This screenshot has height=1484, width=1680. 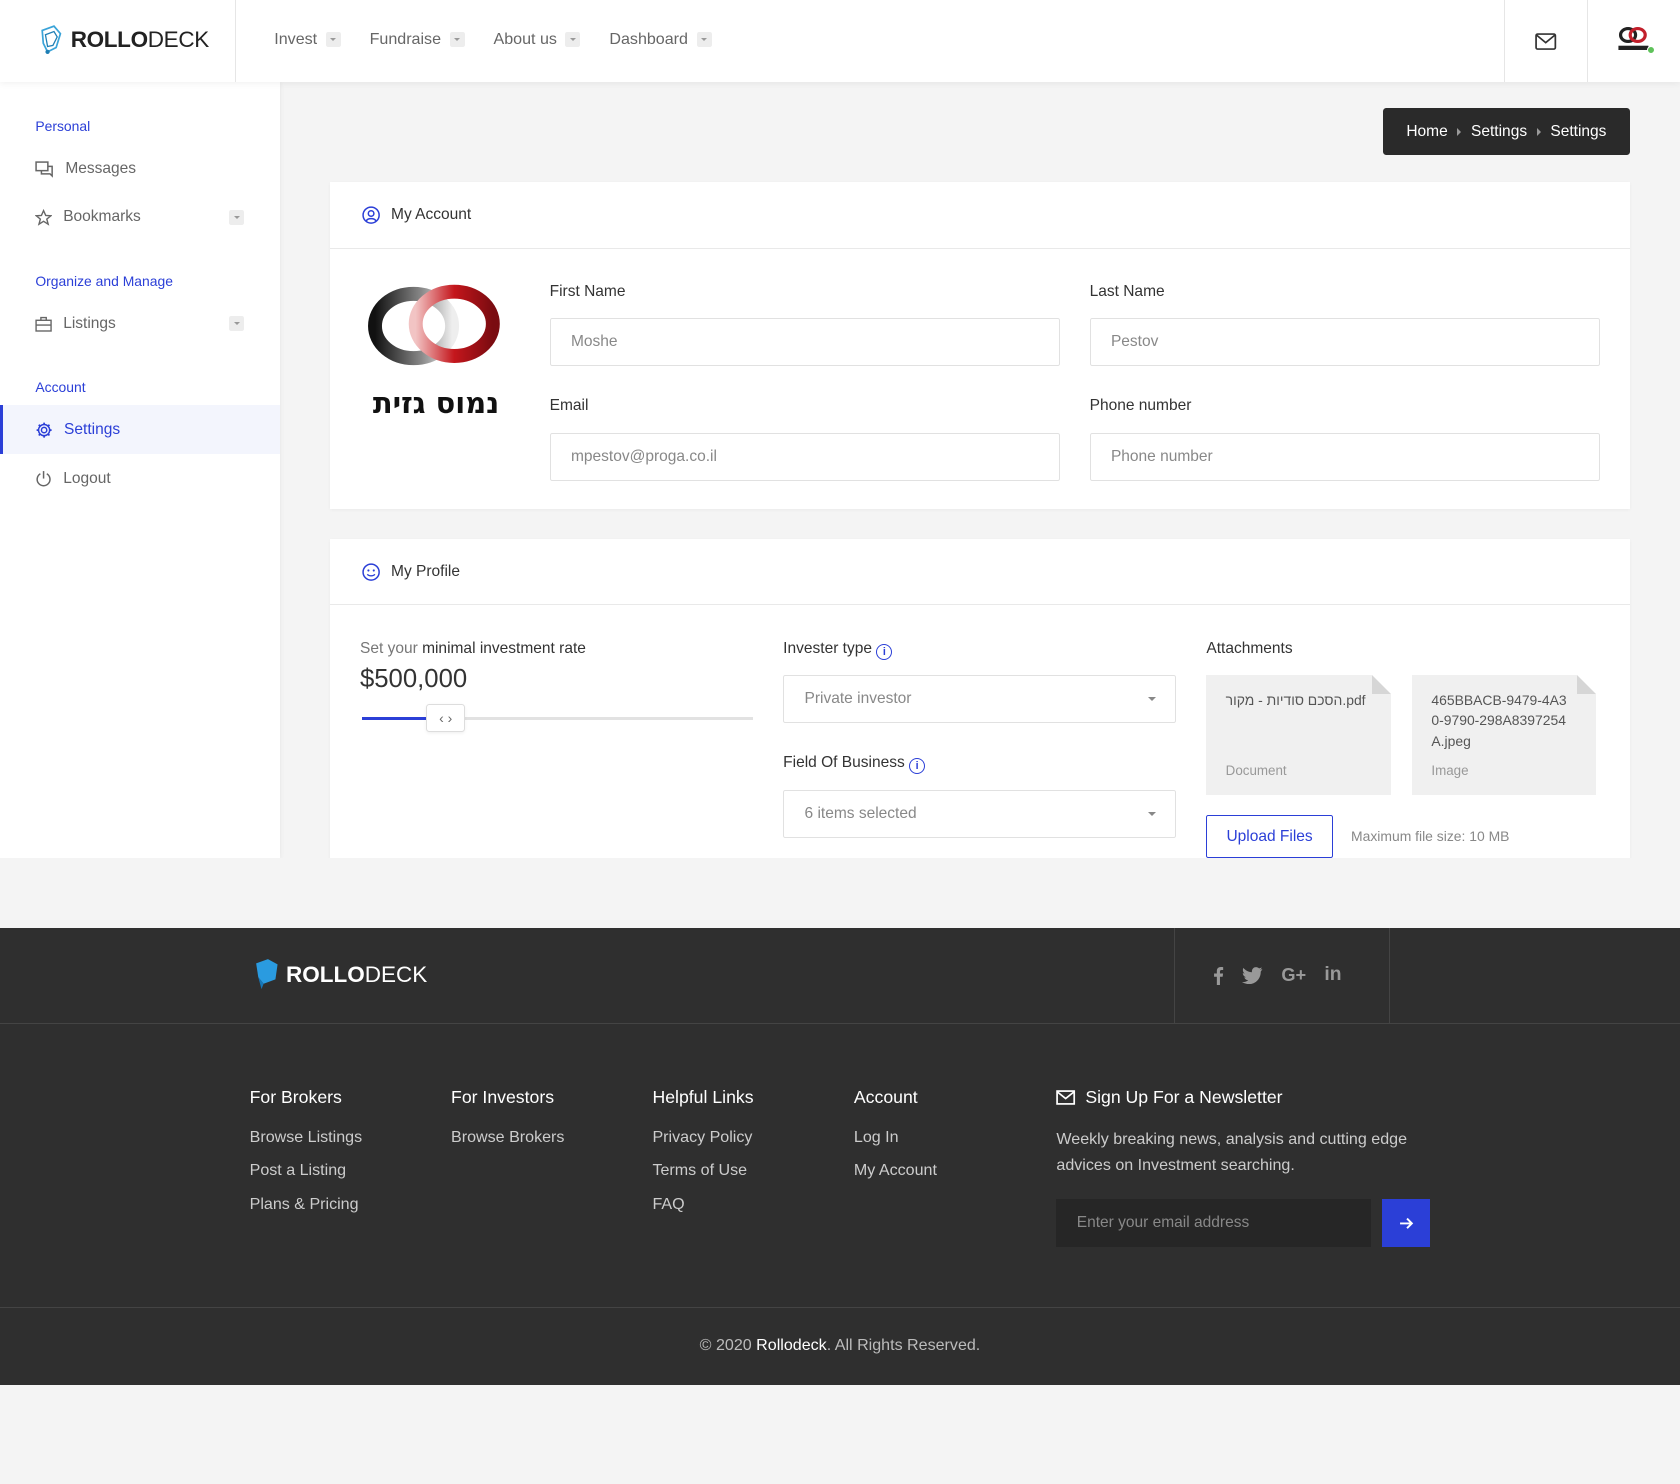 I want to click on nav-about-us: About us, so click(x=537, y=39).